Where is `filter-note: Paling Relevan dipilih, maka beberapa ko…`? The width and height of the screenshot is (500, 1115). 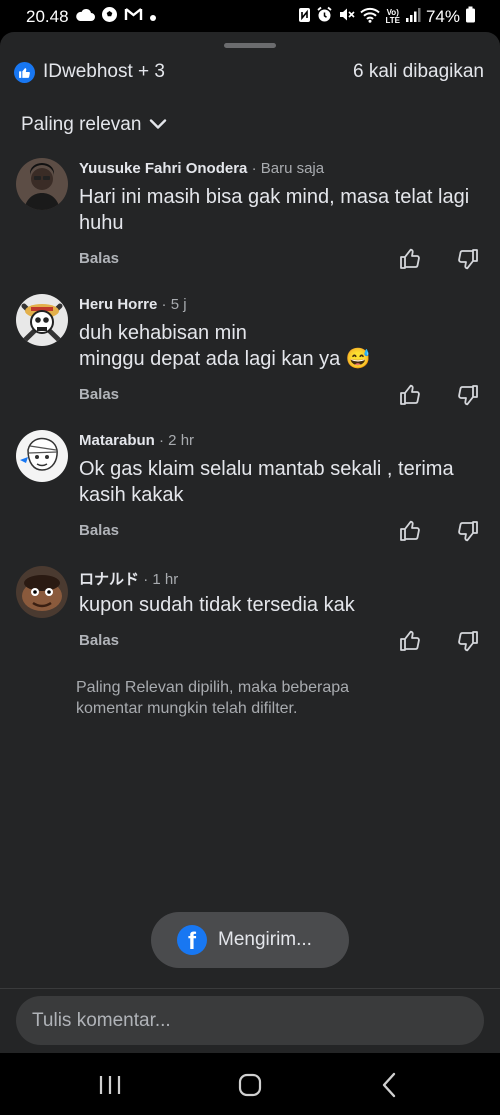
filter-note: Paling Relevan dipilih, maka beberapa ko… is located at coordinates (213, 698).